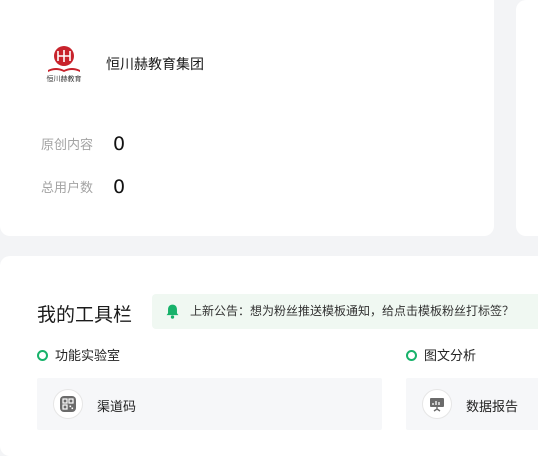 The height and width of the screenshot is (456, 538). What do you see at coordinates (209, 404) in the screenshot?
I see `tool-channel-code: 渠道码` at bounding box center [209, 404].